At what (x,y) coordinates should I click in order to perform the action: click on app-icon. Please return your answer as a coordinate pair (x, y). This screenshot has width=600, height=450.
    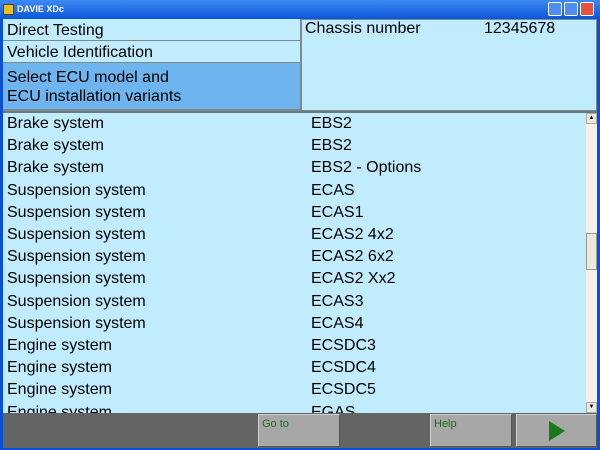
    Looking at the image, I should click on (8, 9).